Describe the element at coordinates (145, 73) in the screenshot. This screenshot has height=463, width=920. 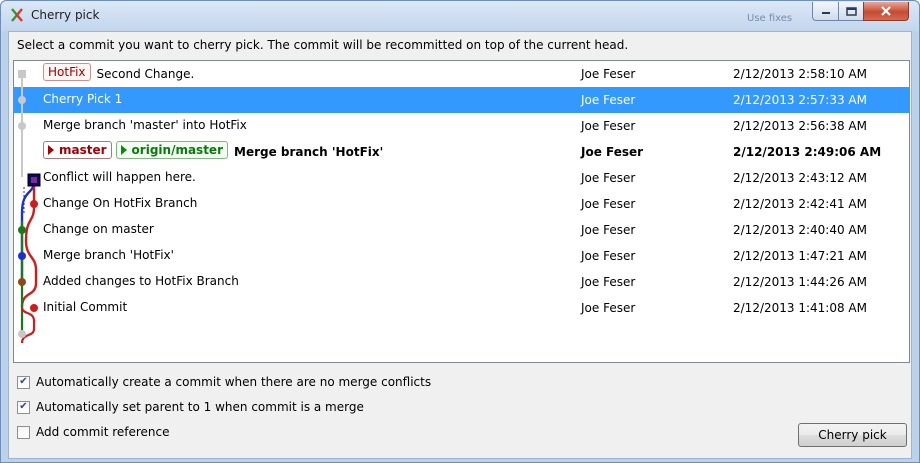
I see `commit-message: Second Change.` at that location.